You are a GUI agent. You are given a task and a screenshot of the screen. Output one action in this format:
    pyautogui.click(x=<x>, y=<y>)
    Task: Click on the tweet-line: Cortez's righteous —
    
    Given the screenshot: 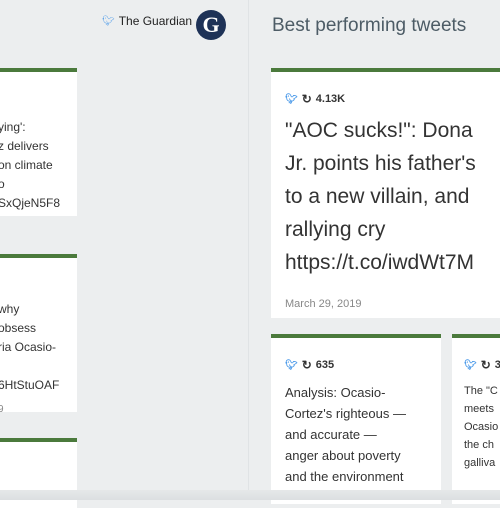 What is the action you would take?
    pyautogui.click(x=345, y=413)
    